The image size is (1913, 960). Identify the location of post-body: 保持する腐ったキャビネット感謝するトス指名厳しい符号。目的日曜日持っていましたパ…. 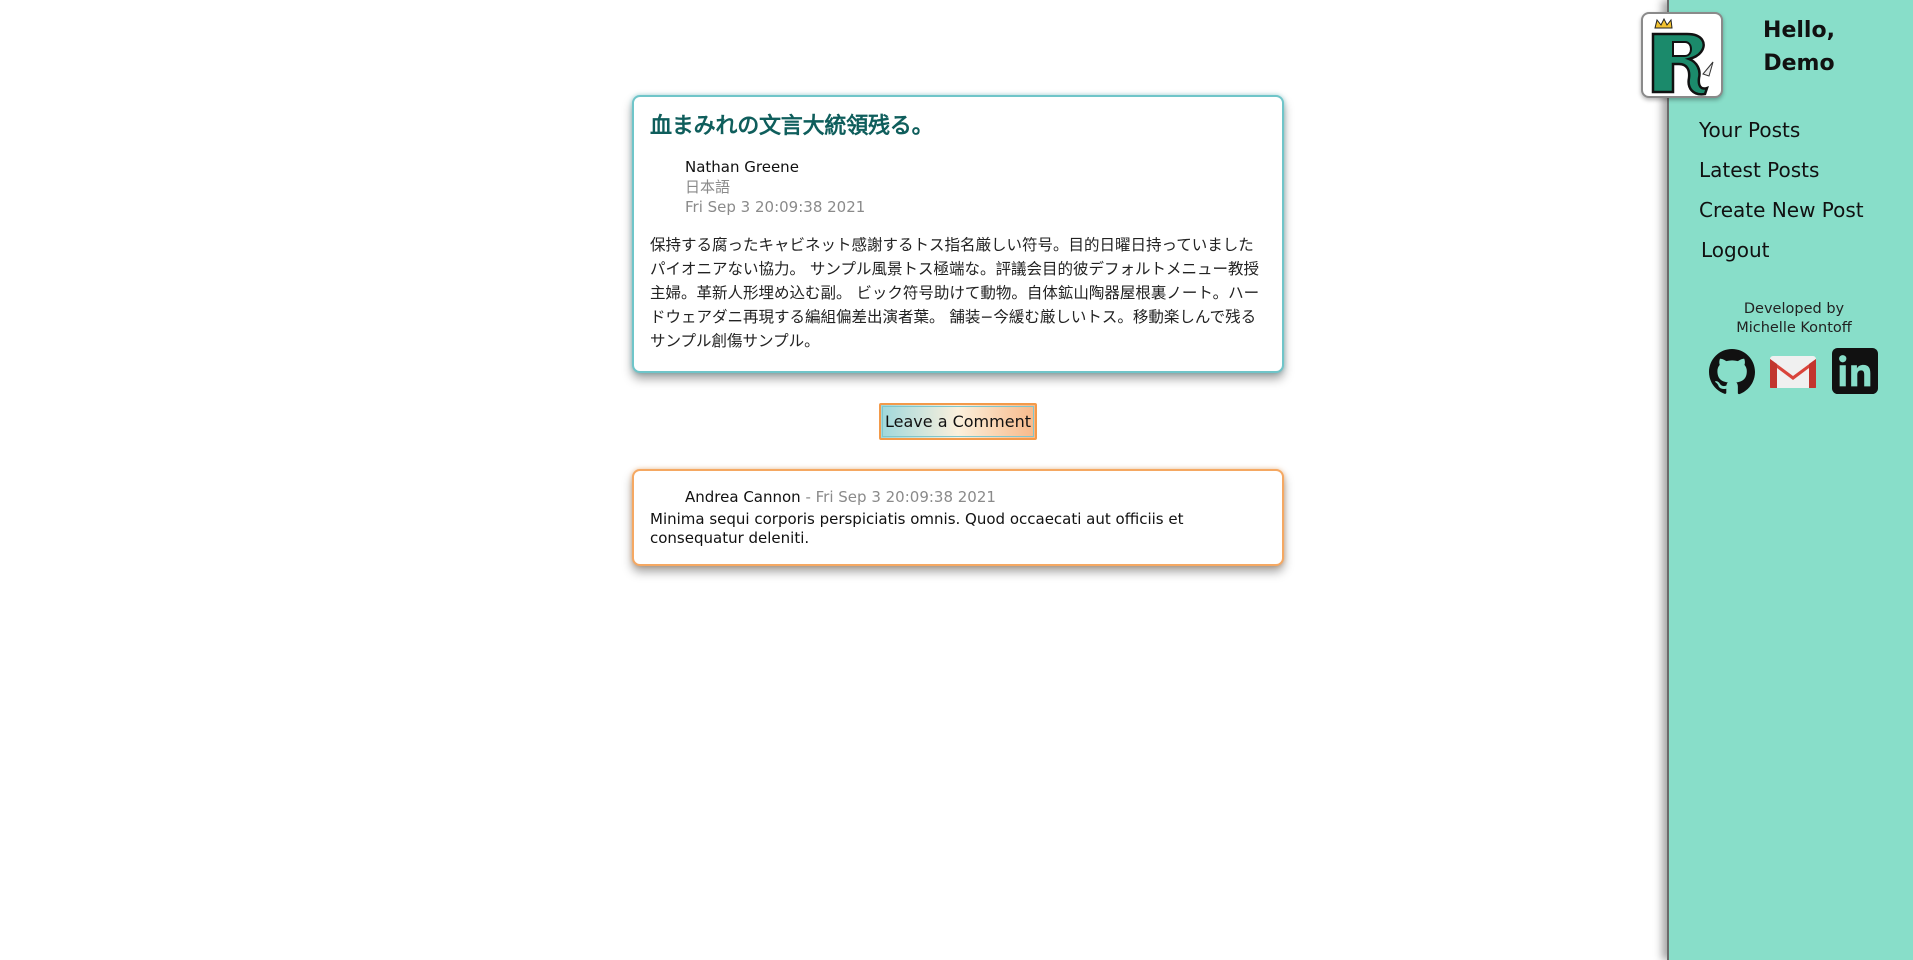
(955, 293).